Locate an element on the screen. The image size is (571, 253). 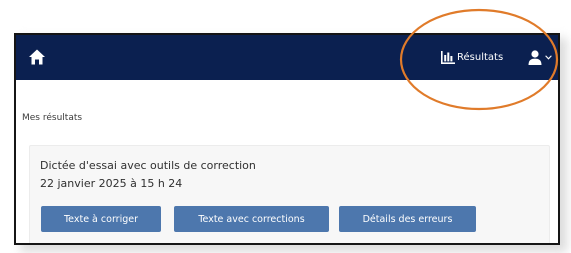
user-menu is located at coordinates (540, 57).